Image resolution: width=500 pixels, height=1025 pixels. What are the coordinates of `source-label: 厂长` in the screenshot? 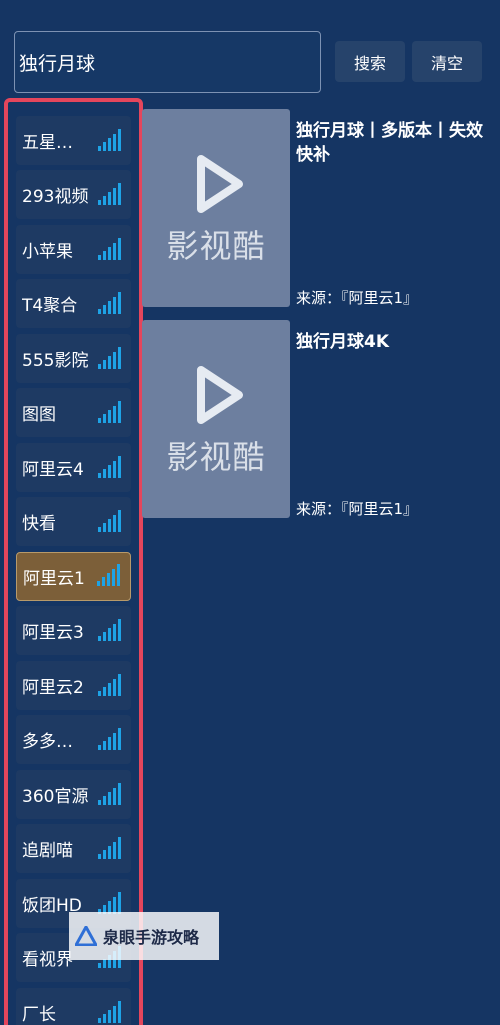 It's located at (39, 1015).